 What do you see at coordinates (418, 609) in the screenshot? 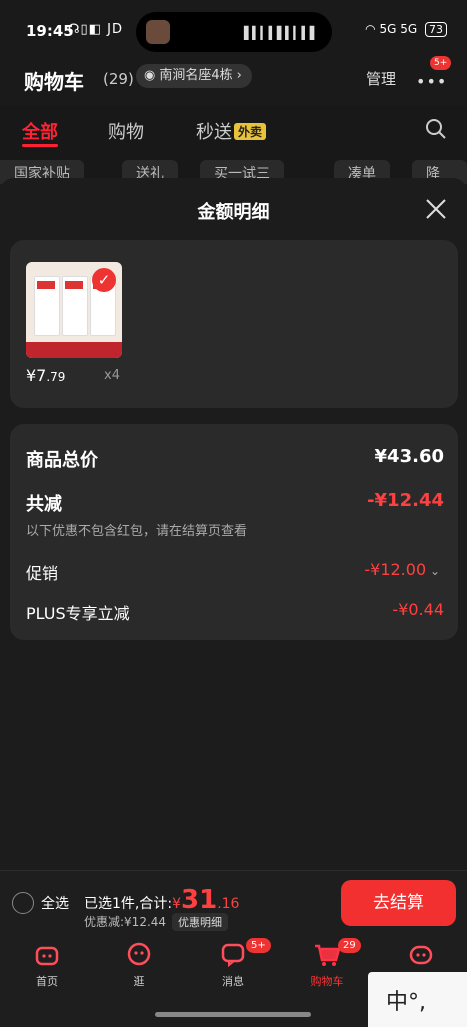
I see `plus-value: -¥0.44` at bounding box center [418, 609].